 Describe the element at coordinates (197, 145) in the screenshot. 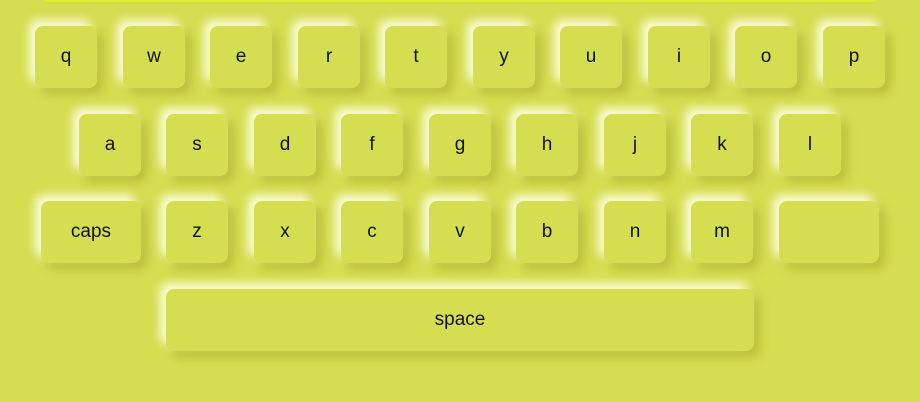

I see `key-s: s` at that location.